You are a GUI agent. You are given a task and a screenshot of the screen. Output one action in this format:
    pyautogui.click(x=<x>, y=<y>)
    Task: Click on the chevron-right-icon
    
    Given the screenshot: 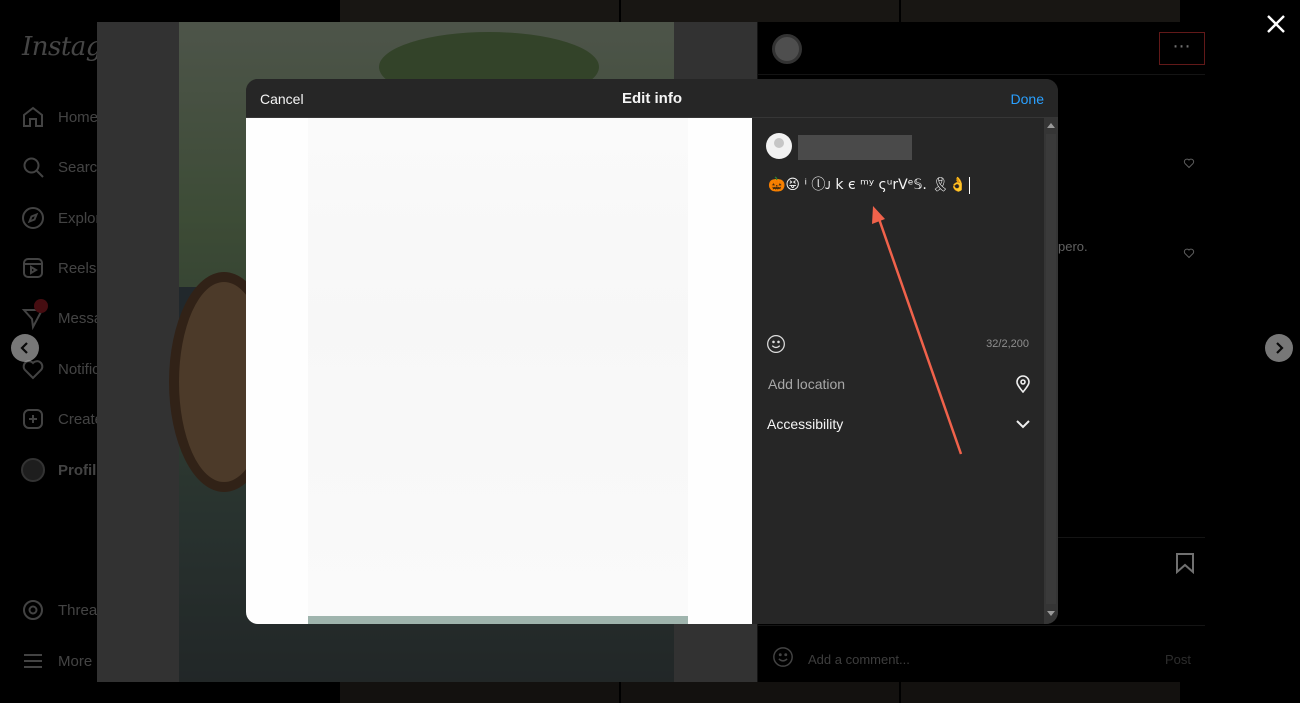 What is the action you would take?
    pyautogui.click(x=1280, y=348)
    